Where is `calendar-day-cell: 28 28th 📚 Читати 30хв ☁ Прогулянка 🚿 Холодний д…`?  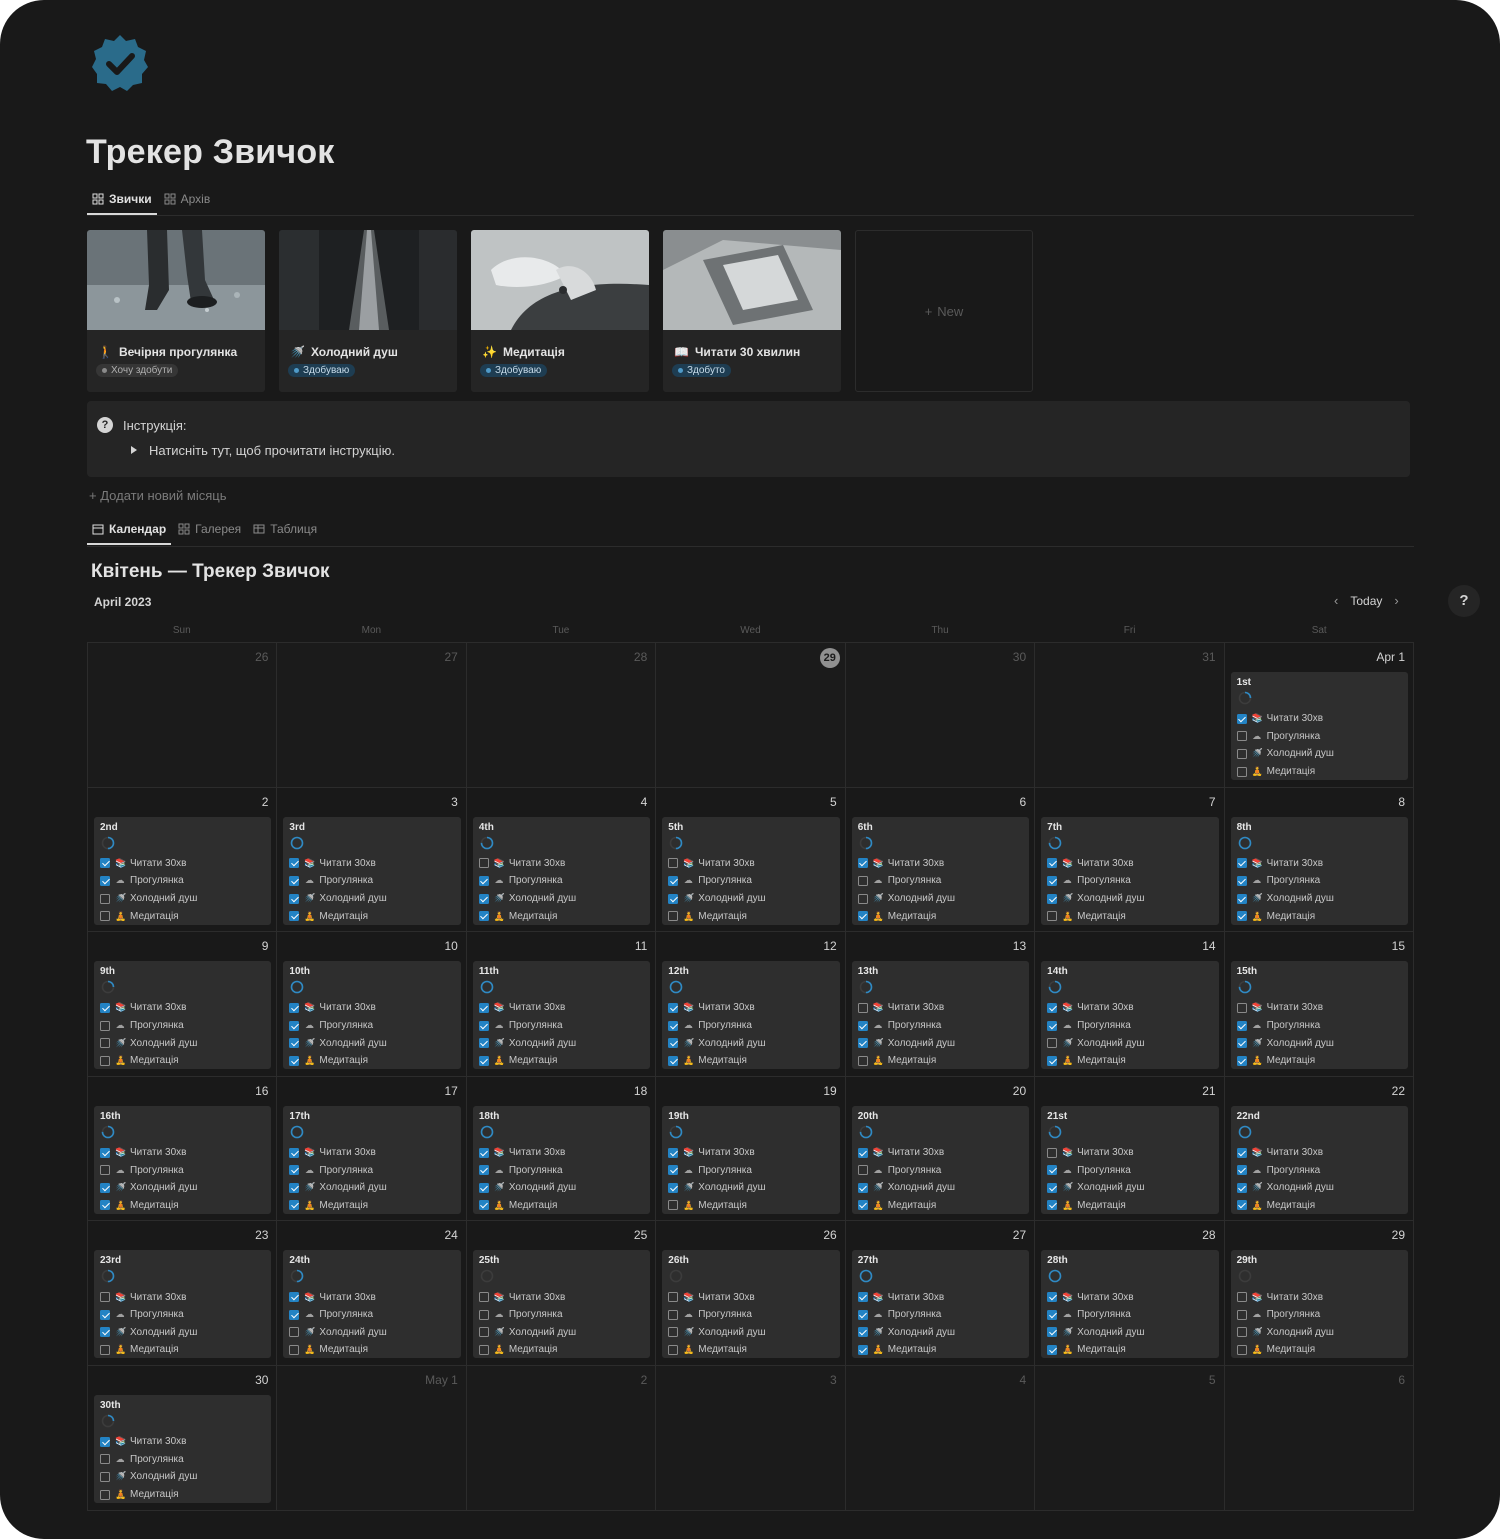 calendar-day-cell: 28 28th 📚 Читати 30хв ☁ Прогулянка 🚿 Холодний д… is located at coordinates (1130, 1293).